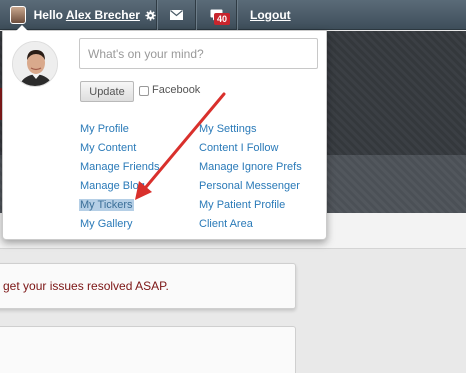  Describe the element at coordinates (270, 15) in the screenshot. I see `logout-link: Logout` at that location.